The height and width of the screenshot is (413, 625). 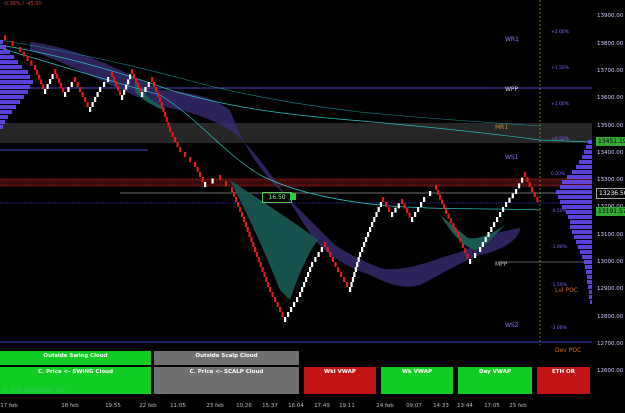 I want to click on price-swing-cloud-label: C. Price <- SWING Cloud, so click(x=75, y=372).